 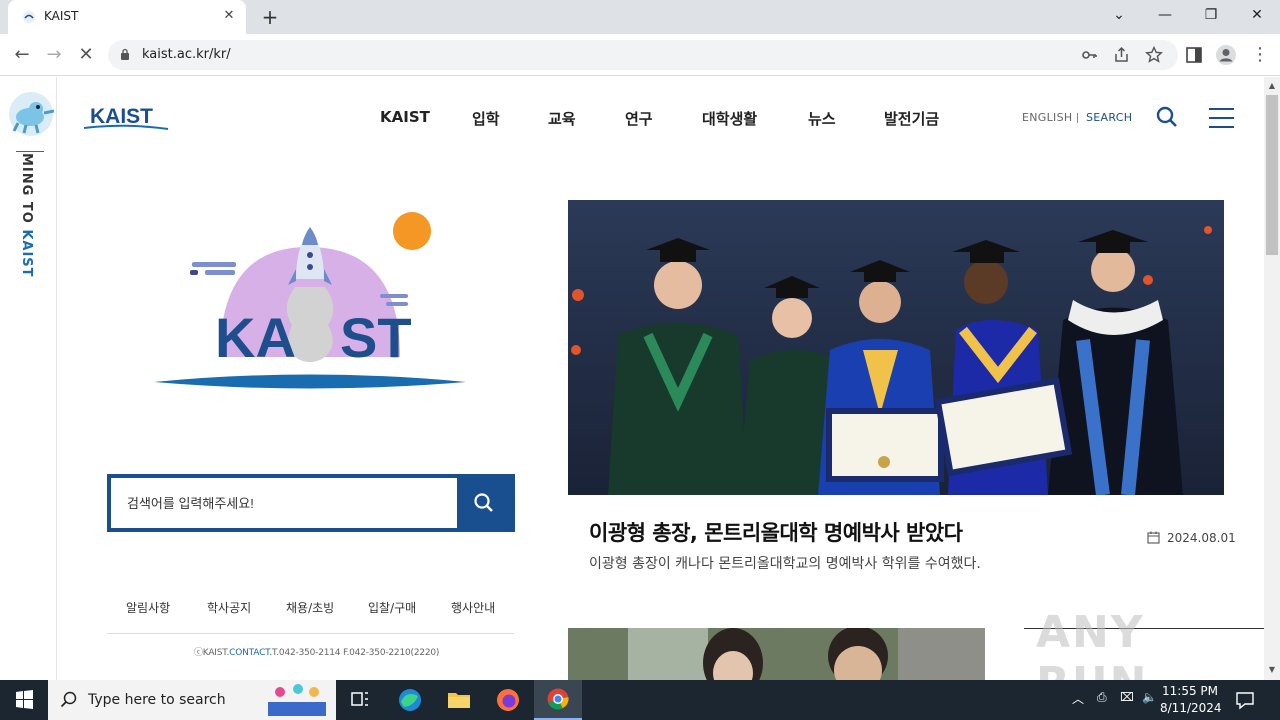 I want to click on minimize-icon: —, so click(x=1165, y=15).